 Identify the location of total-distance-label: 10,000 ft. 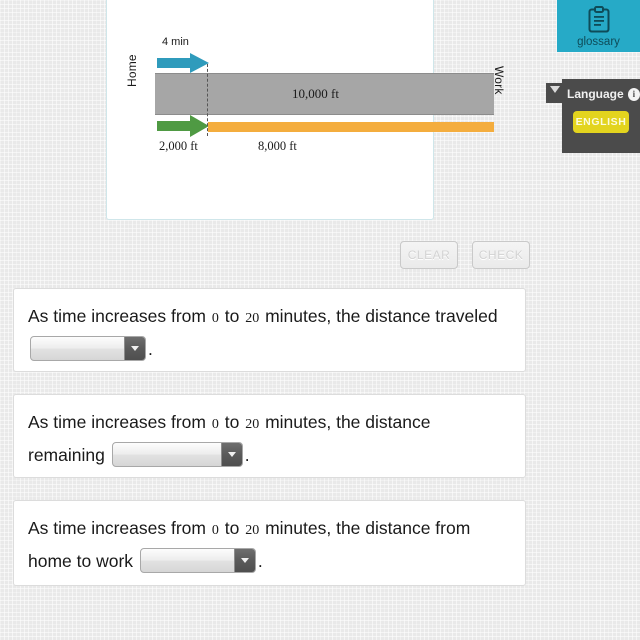
(315, 93).